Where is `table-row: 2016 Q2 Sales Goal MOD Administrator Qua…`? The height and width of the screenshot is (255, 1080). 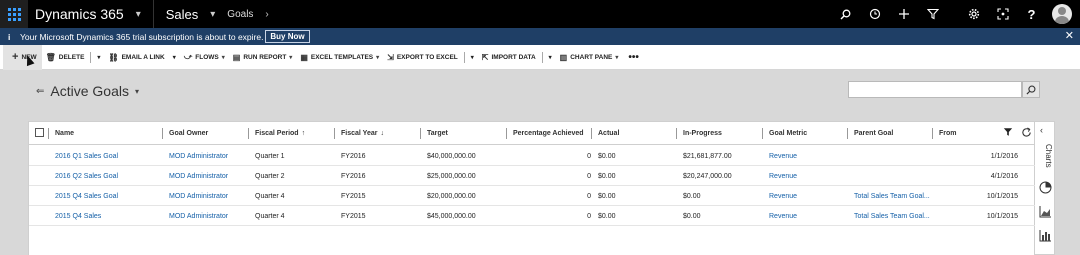 table-row: 2016 Q2 Sales Goal MOD Administrator Qua… is located at coordinates (532, 176).